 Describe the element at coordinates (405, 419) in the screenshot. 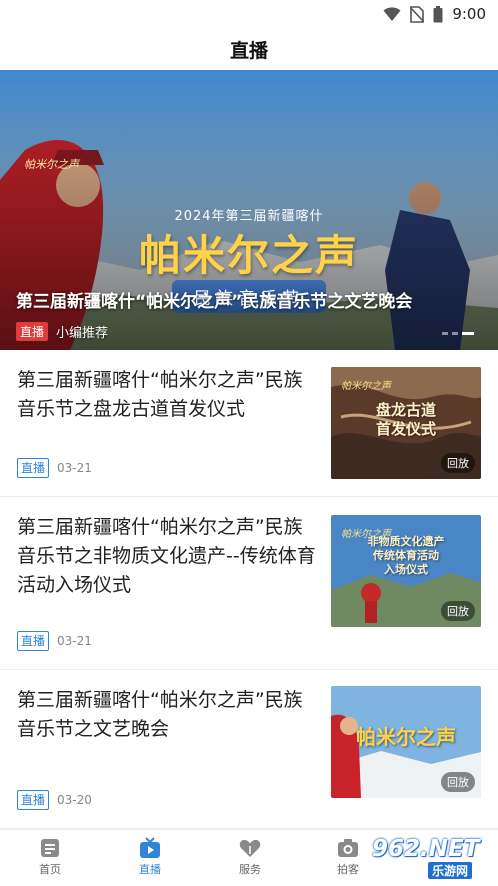

I see `thumb-title: 盘龙古道 首发仪式` at that location.